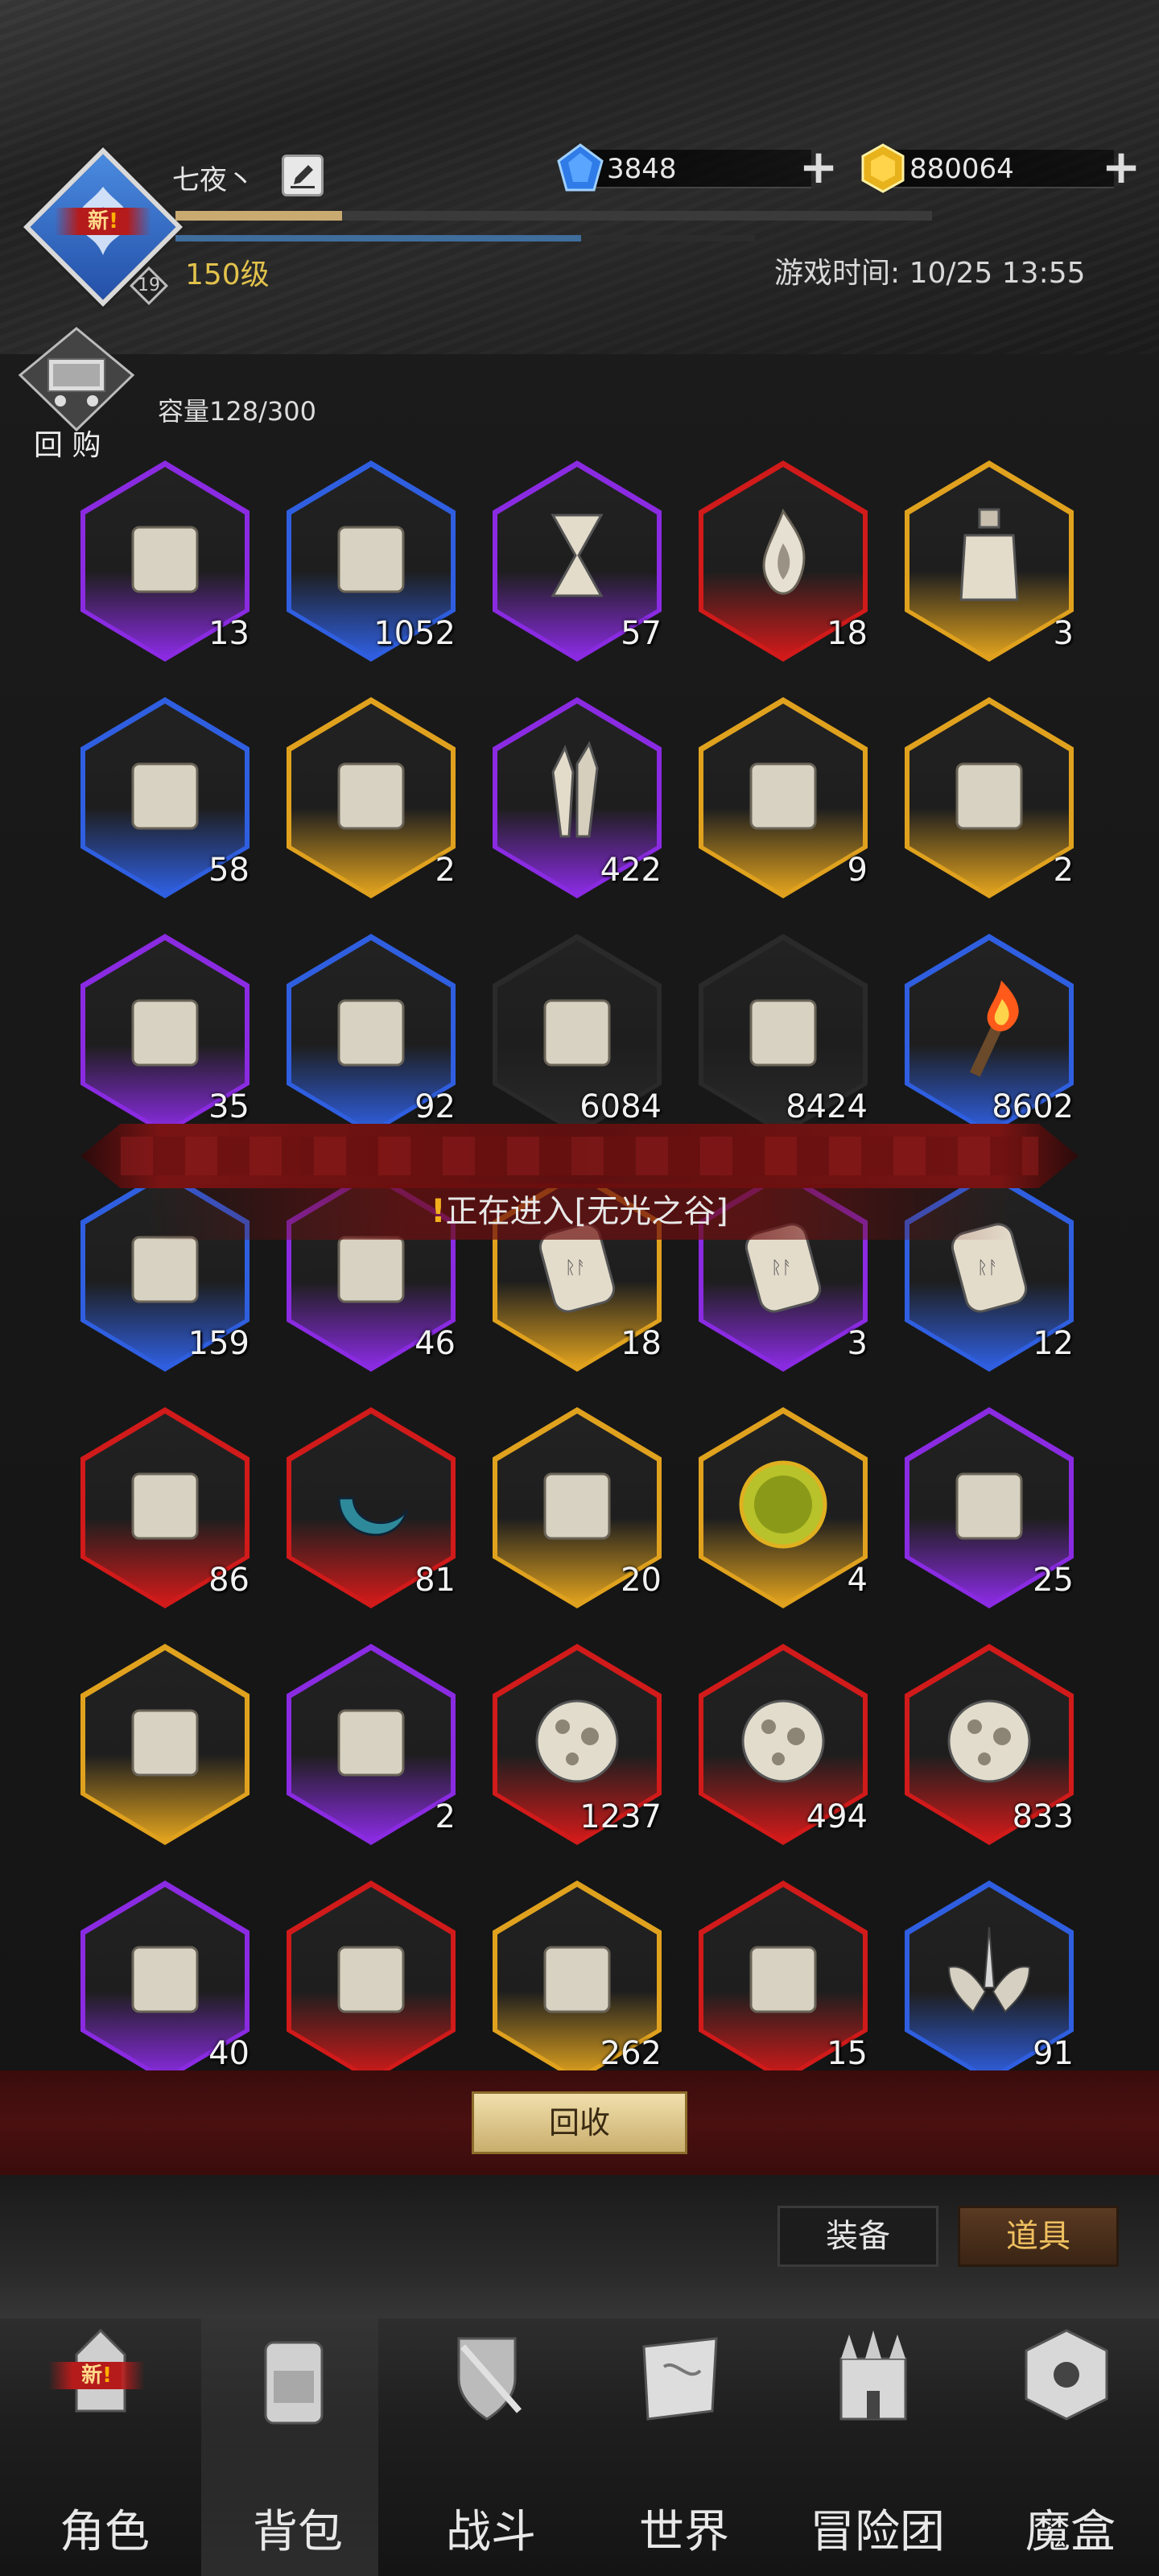 This screenshot has height=2576, width=1159. Describe the element at coordinates (165, 1742) in the screenshot. I see `slash-card-icon` at that location.